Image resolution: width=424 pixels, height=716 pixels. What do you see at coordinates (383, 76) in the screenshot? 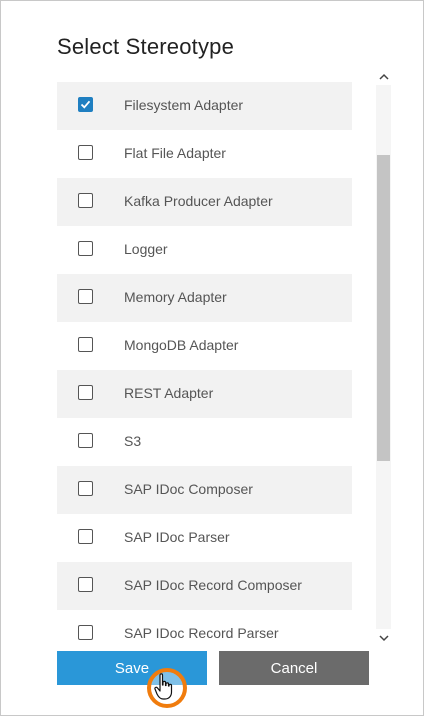
I see `chevron-up-icon` at bounding box center [383, 76].